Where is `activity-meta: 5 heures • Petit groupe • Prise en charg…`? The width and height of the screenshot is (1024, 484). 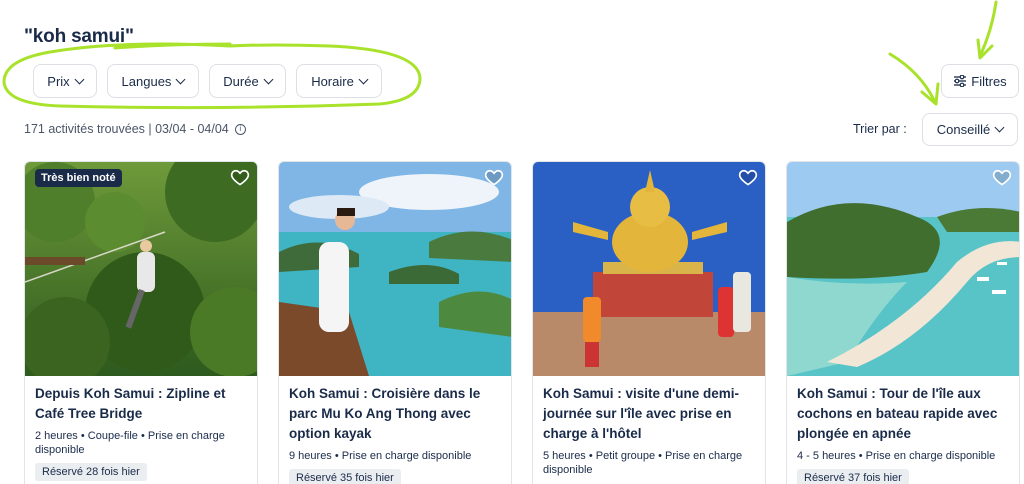 activity-meta: 5 heures • Petit groupe • Prise en charg… is located at coordinates (643, 463).